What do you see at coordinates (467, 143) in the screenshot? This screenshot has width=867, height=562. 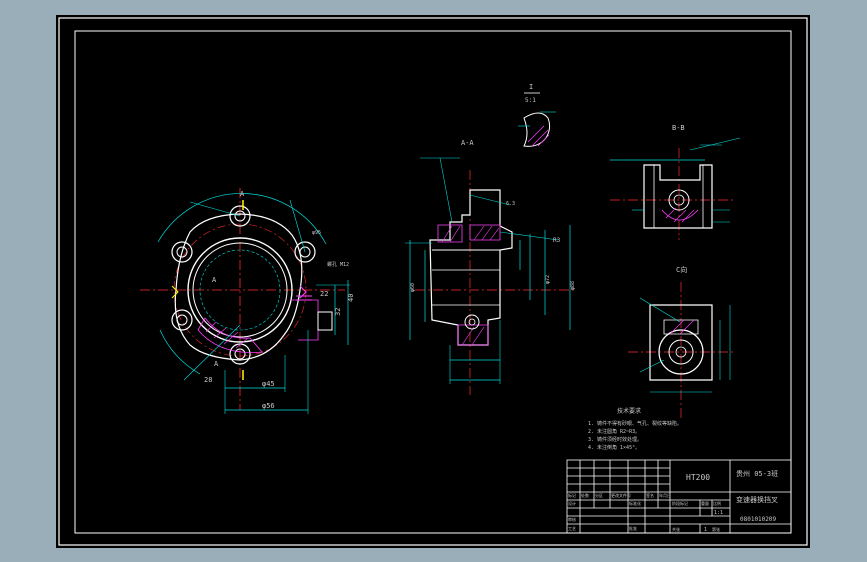 I see `section-a-a-title: A-A` at bounding box center [467, 143].